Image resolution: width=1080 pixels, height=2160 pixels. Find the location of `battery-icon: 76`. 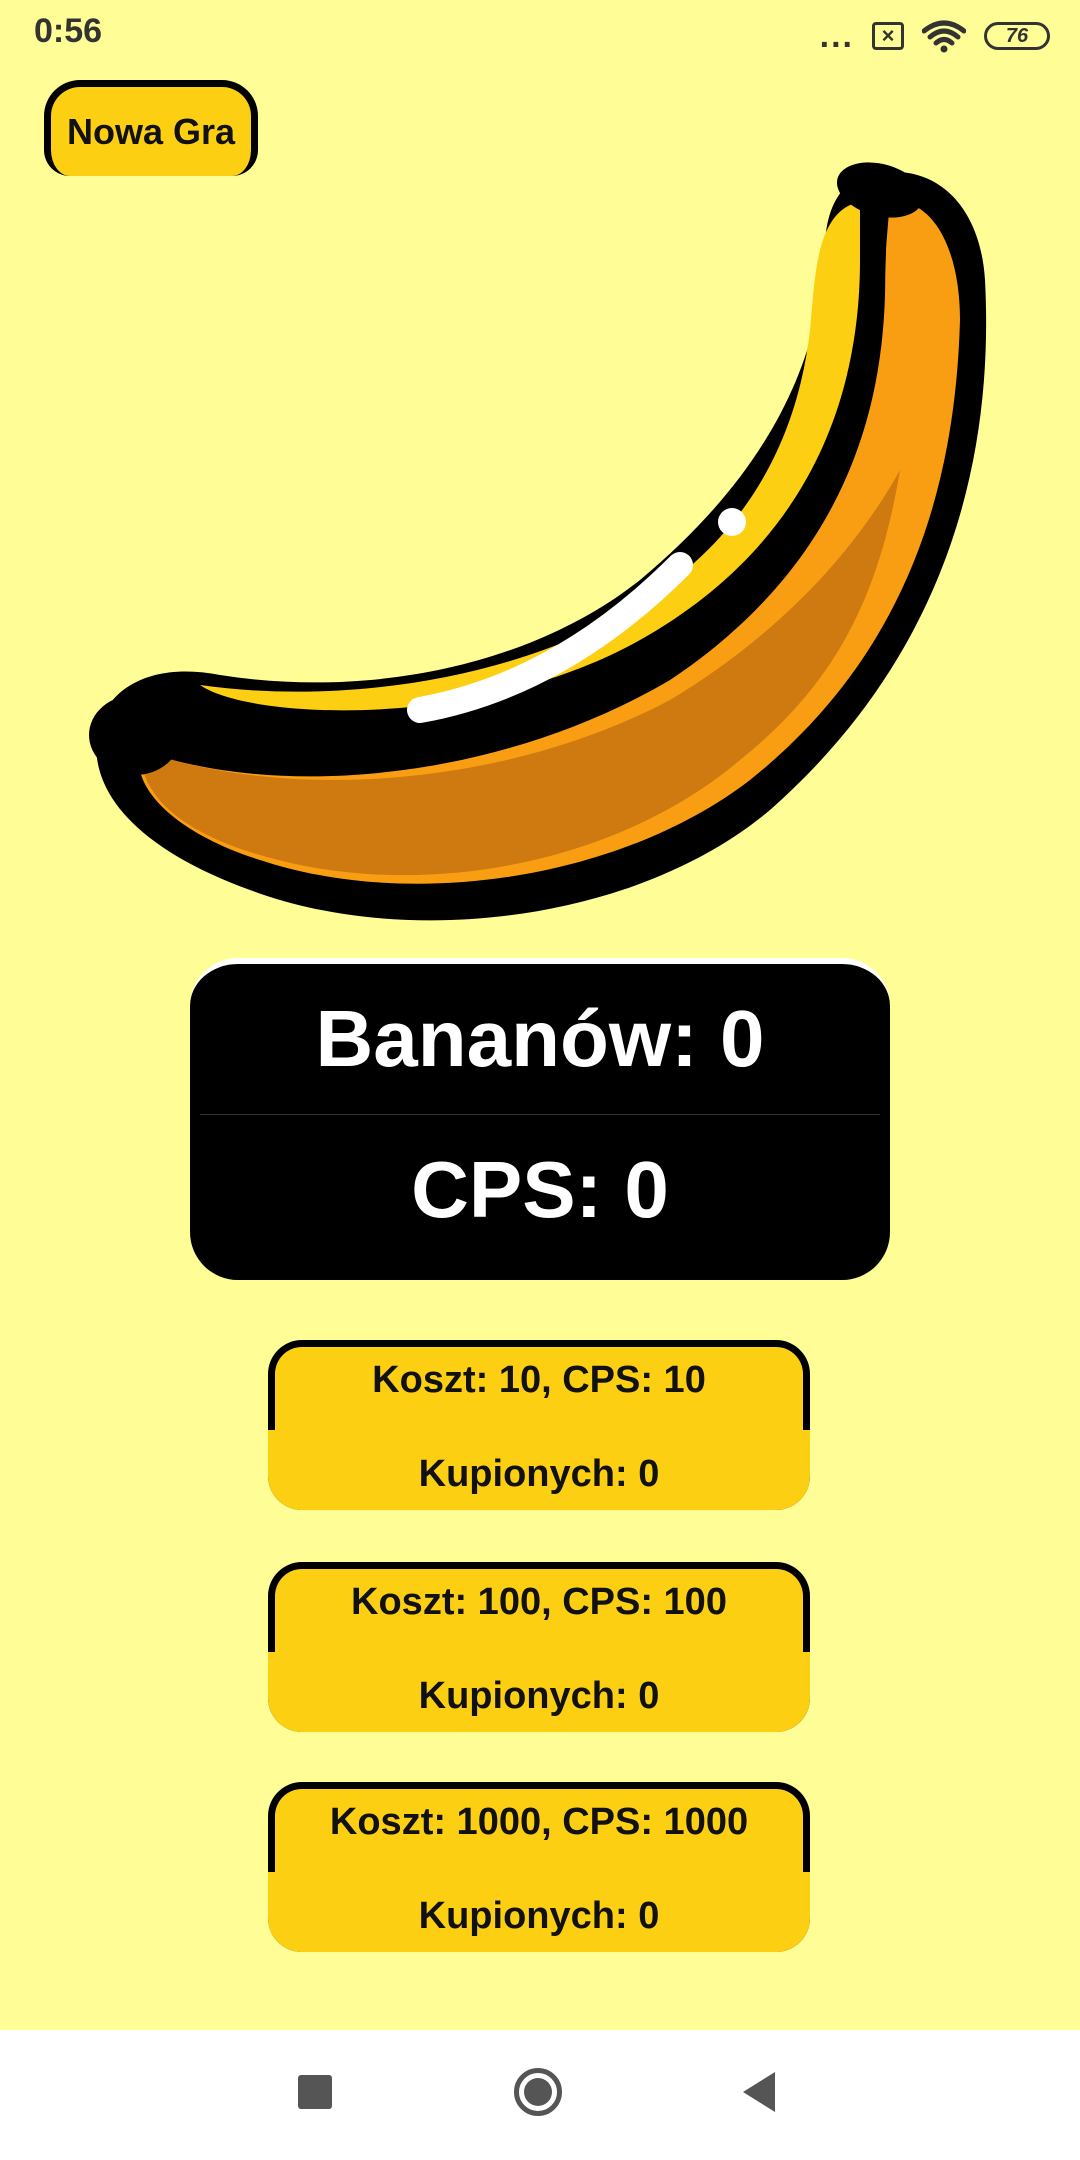

battery-icon: 76 is located at coordinates (1017, 36).